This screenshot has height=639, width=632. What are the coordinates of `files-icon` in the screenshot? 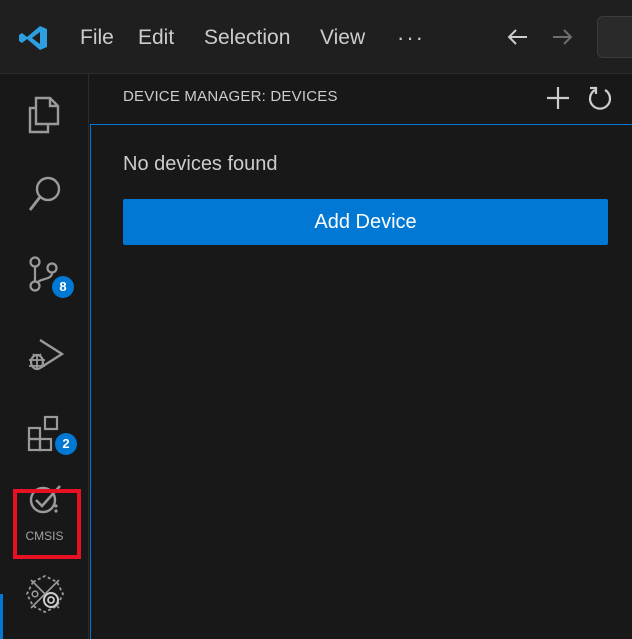 It's located at (44, 115).